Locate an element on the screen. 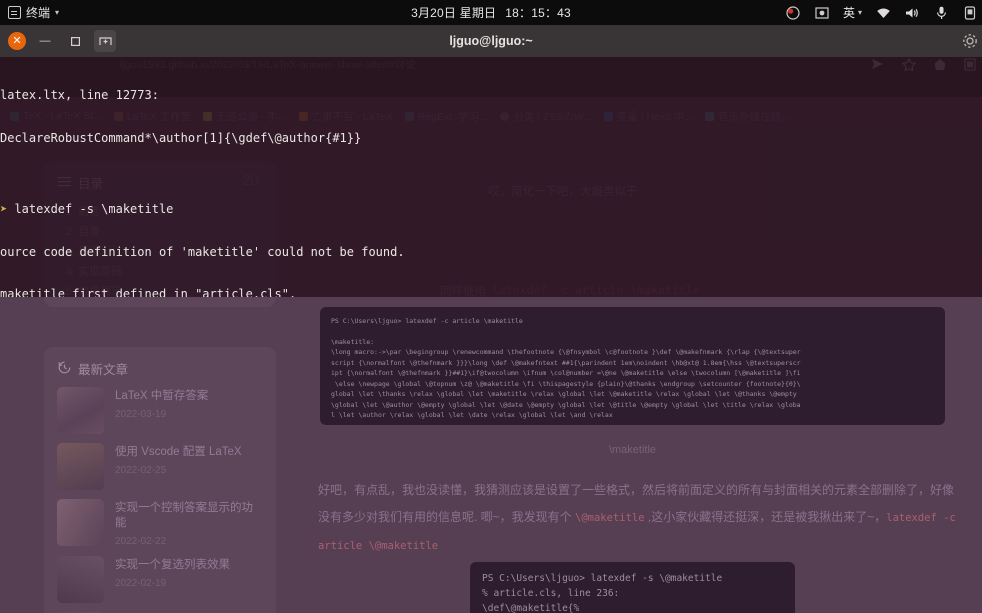 Image resolution: width=982 pixels, height=613 pixels. input-method-indicator: 英 ▾ is located at coordinates (852, 12).